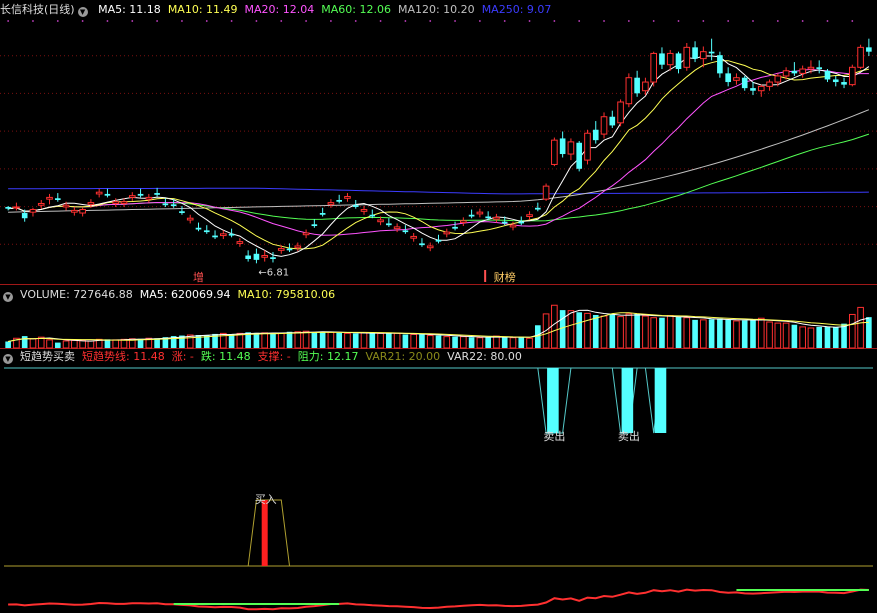 The height and width of the screenshot is (613, 877). I want to click on ma-legend-2: MA20: 12.04, so click(279, 9).